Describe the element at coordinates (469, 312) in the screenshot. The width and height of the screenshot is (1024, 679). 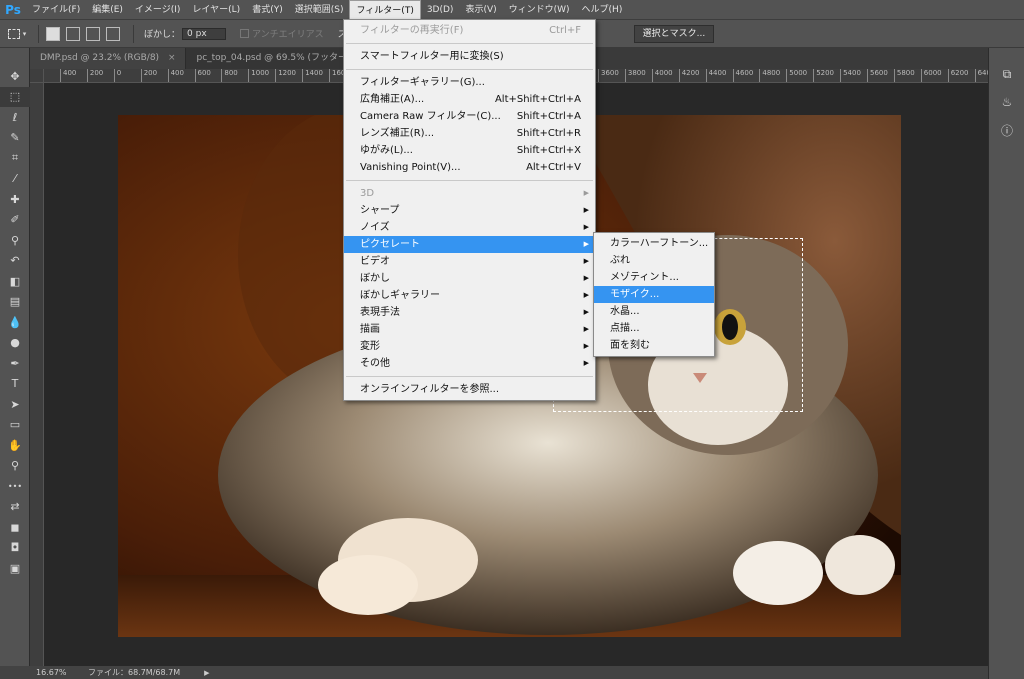
I see `menu-item: 表現手法 ▶` at that location.